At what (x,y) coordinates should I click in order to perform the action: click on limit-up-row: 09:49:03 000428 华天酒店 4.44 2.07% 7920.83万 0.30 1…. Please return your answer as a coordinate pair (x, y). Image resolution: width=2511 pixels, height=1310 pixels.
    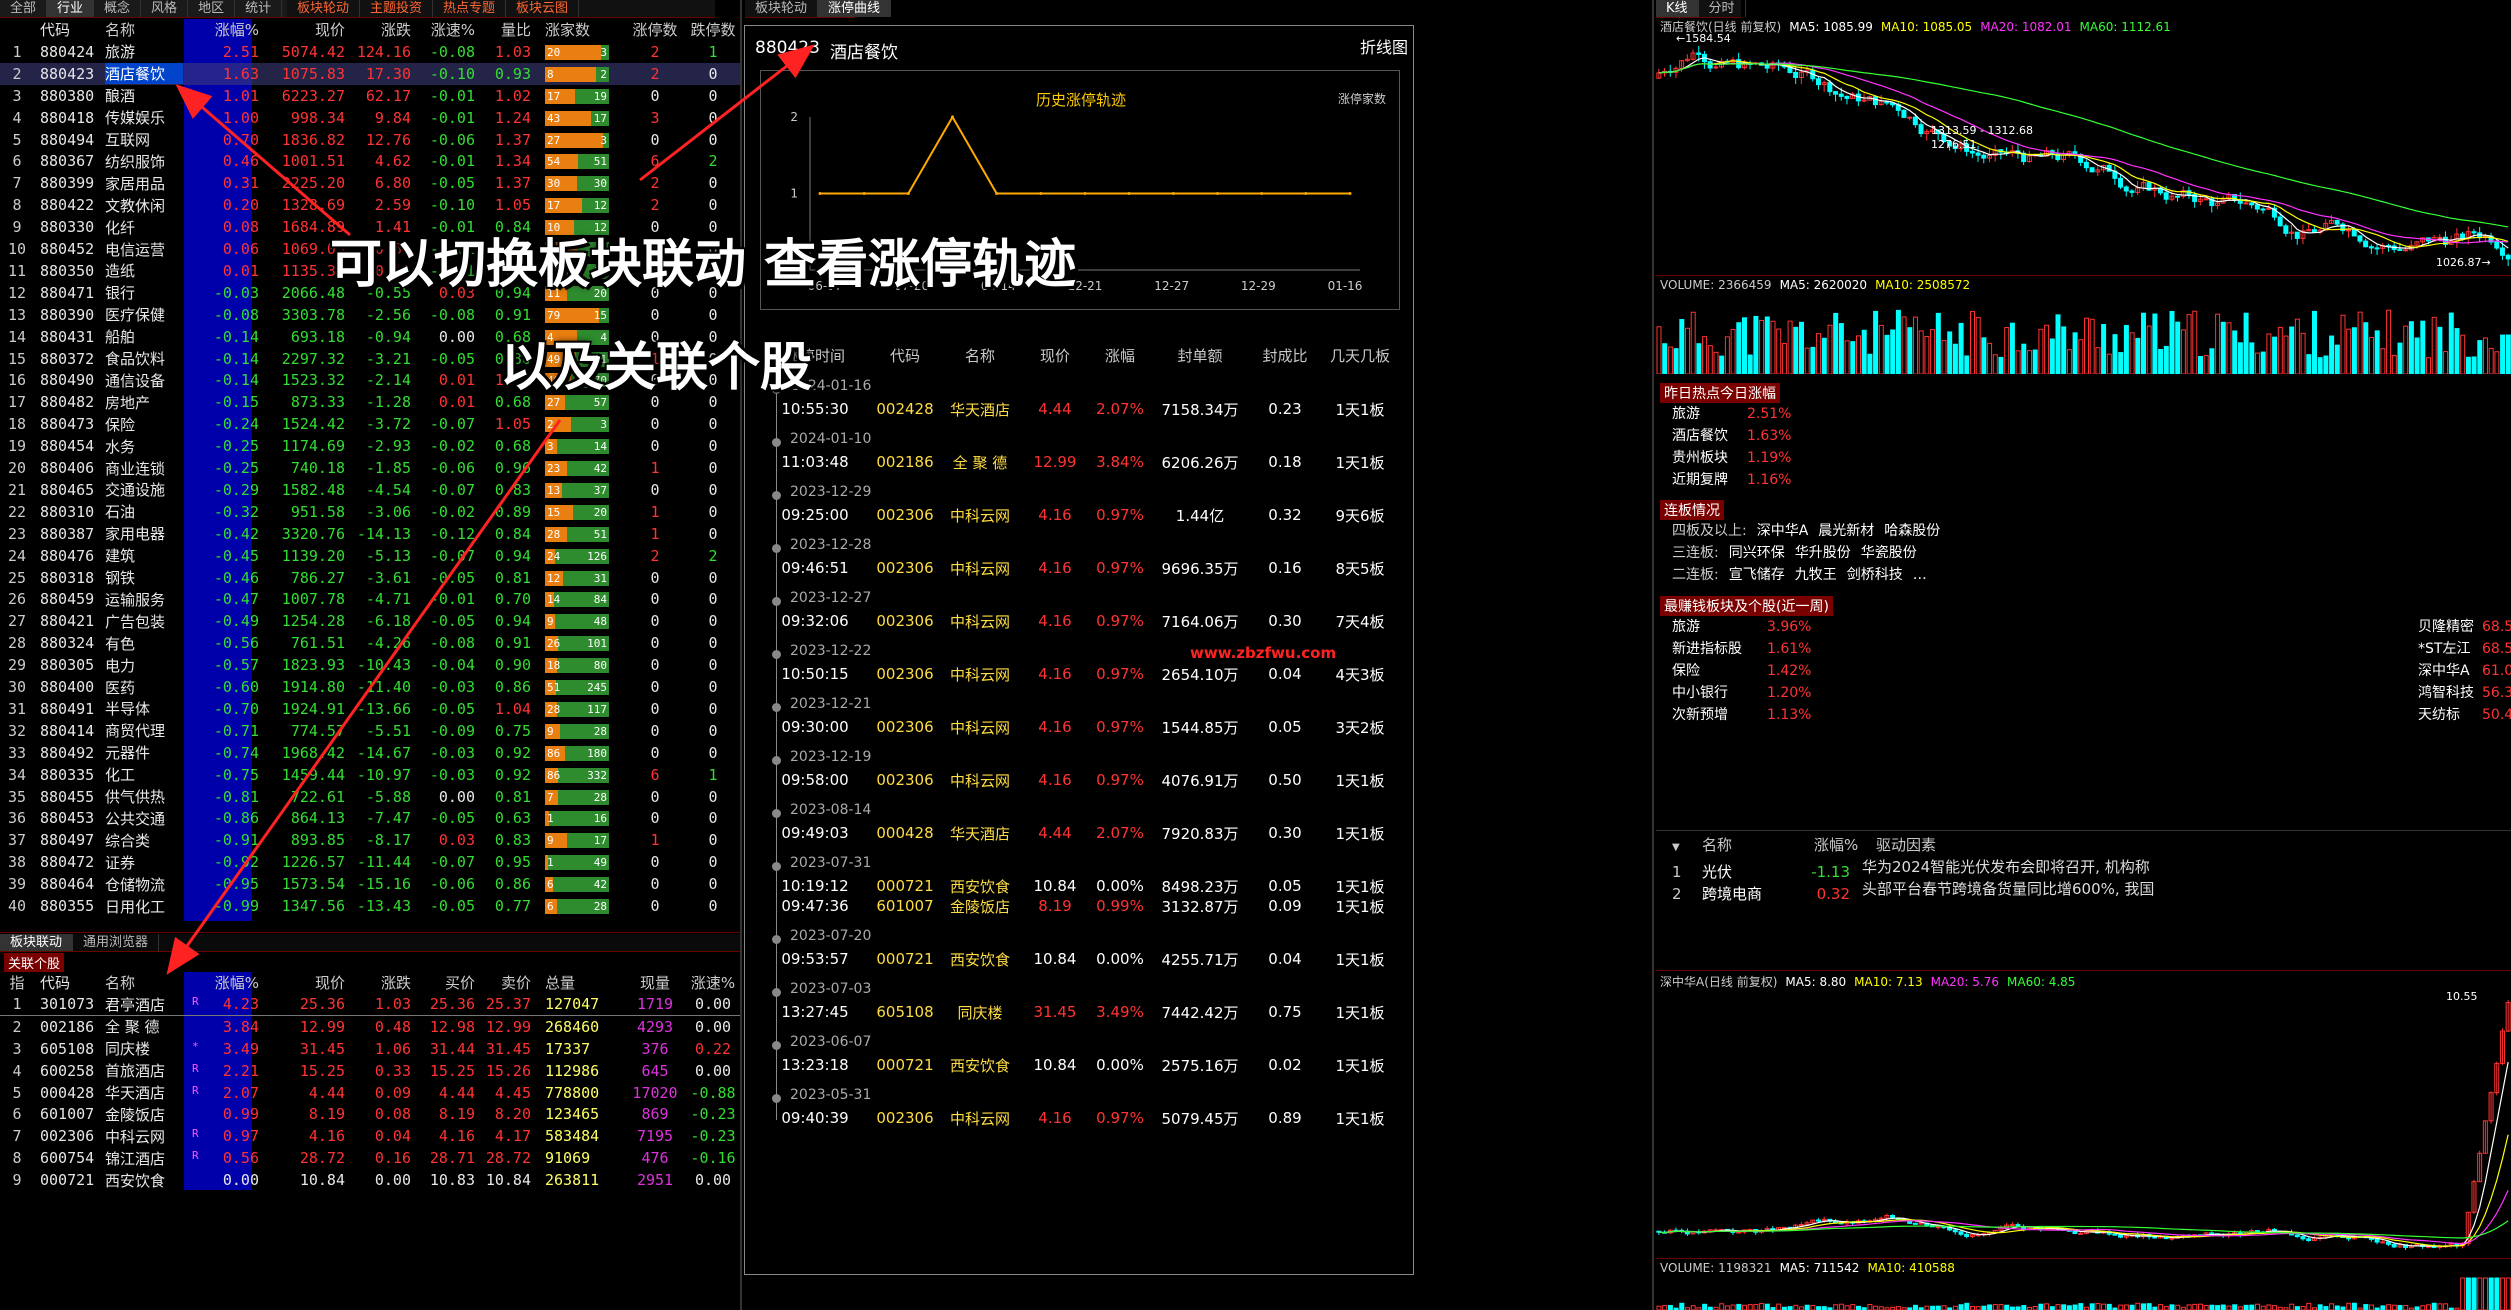
    Looking at the image, I should click on (1085, 833).